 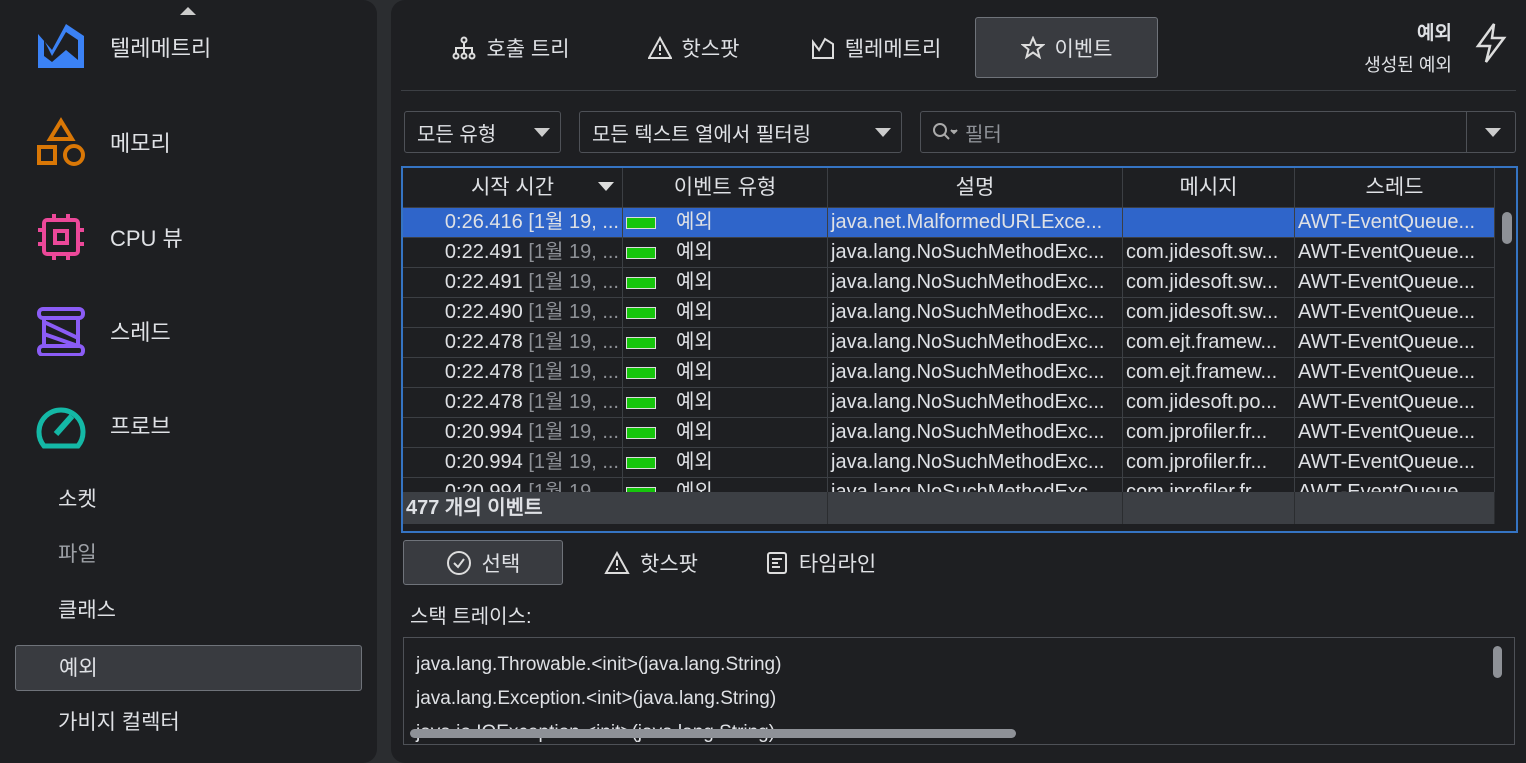 I want to click on scroll-up-icon, so click(x=188, y=11).